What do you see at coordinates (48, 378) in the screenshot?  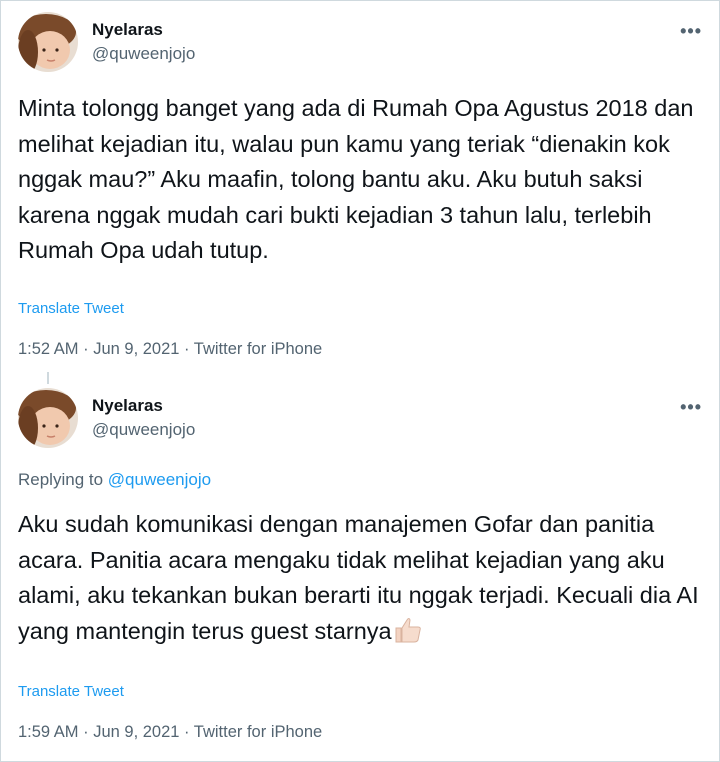 I see `thread-connector-line` at bounding box center [48, 378].